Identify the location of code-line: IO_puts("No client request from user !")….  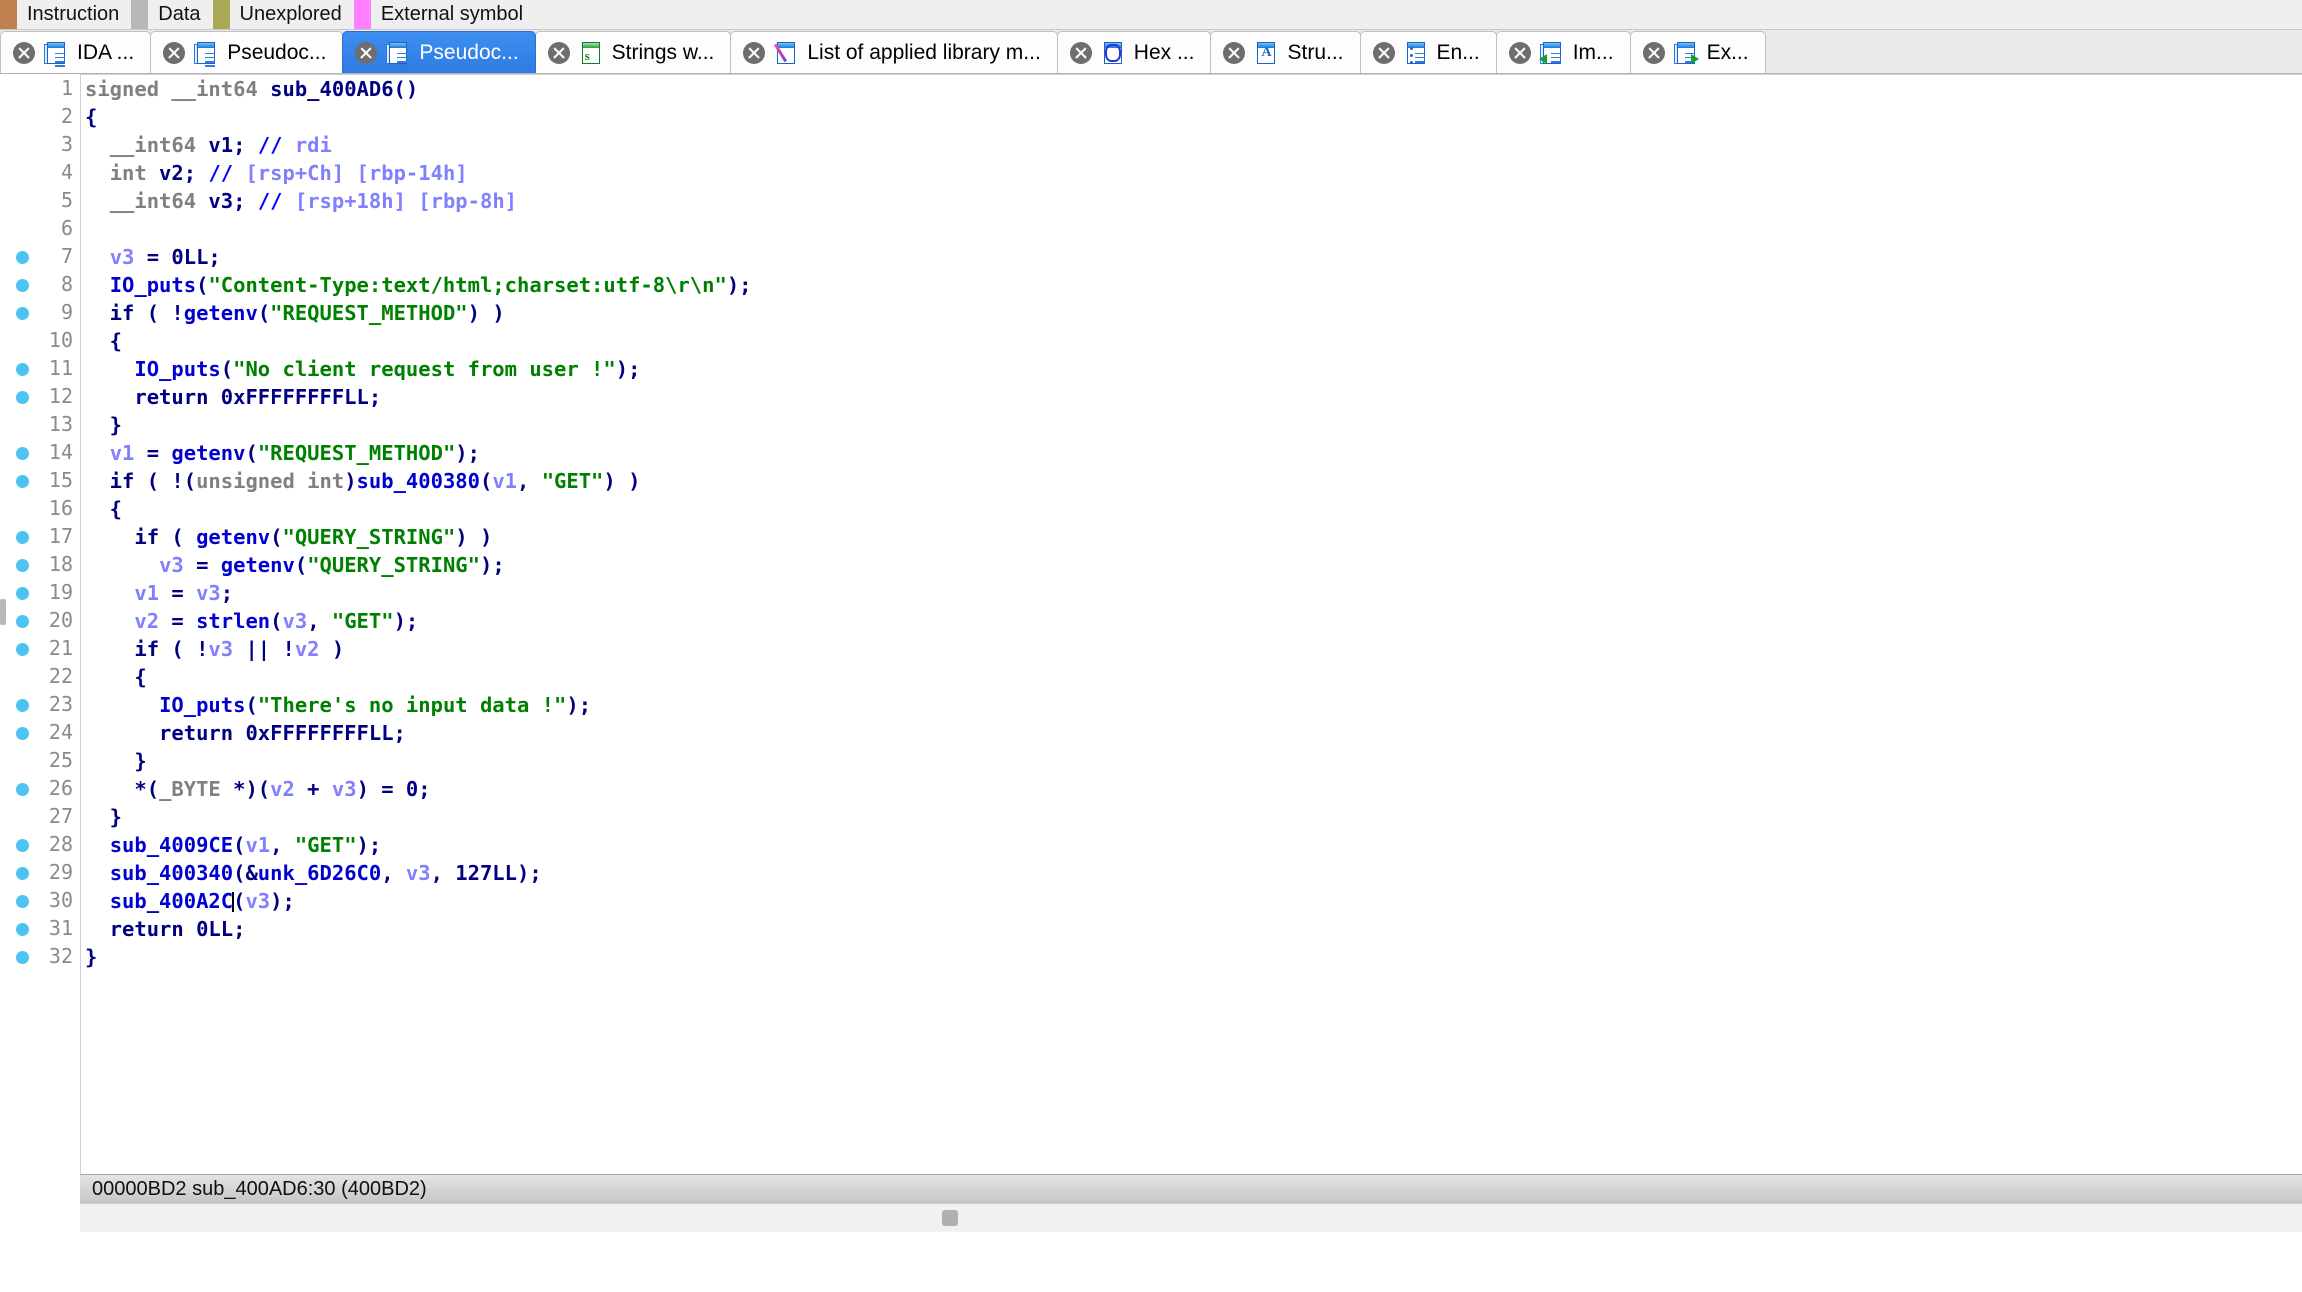
(418, 369).